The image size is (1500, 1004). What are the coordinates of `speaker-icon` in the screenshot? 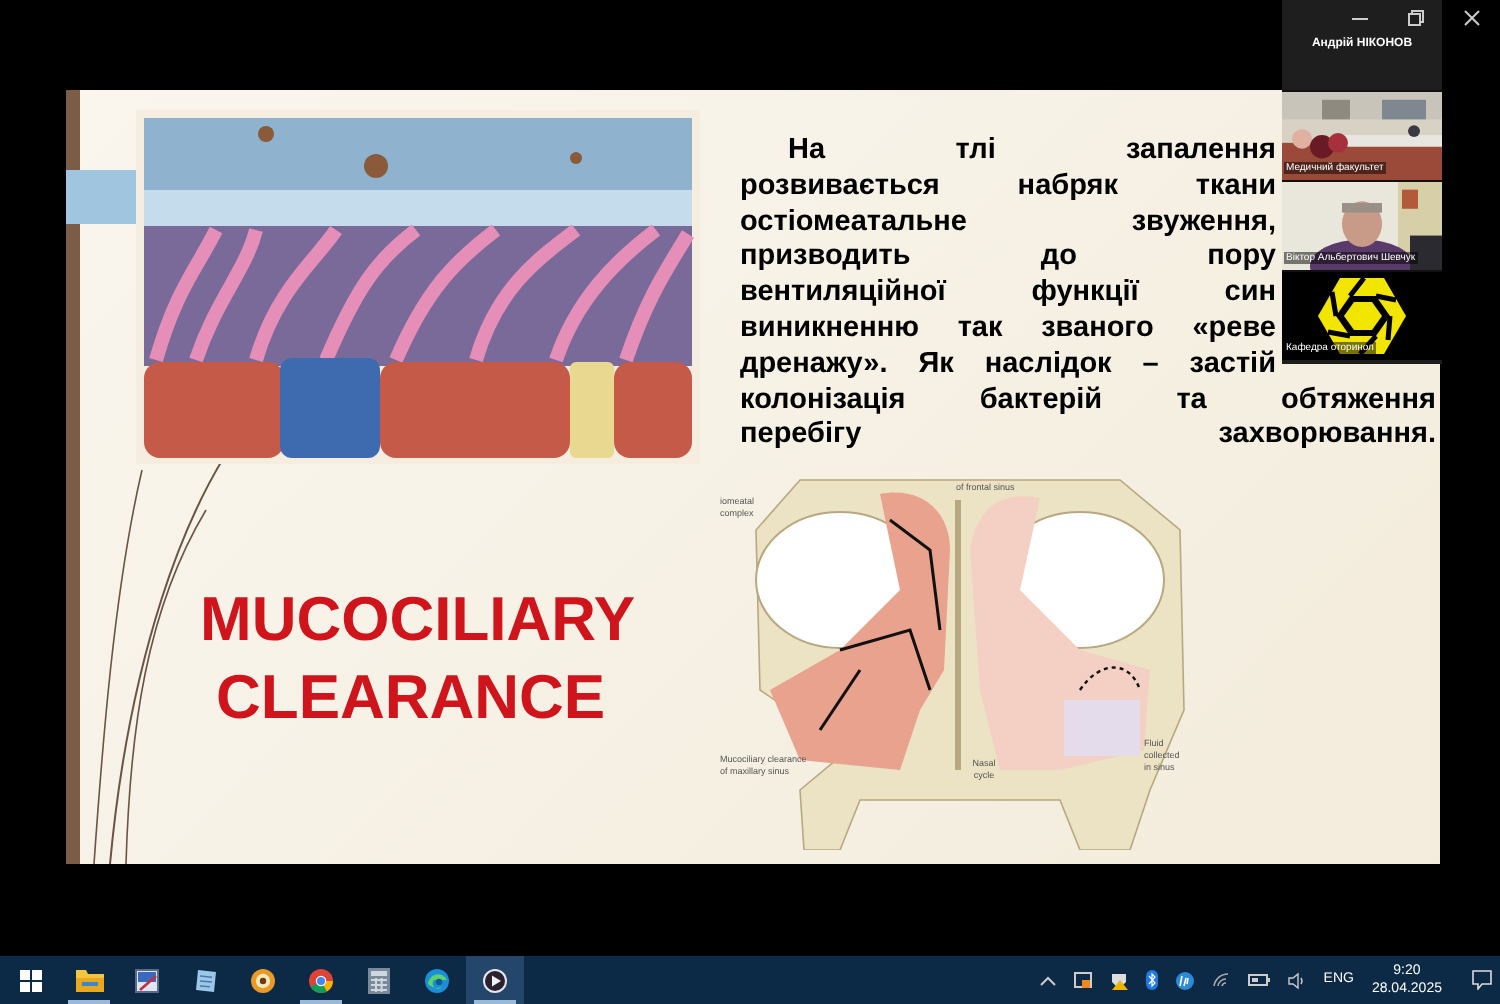 It's located at (1296, 980).